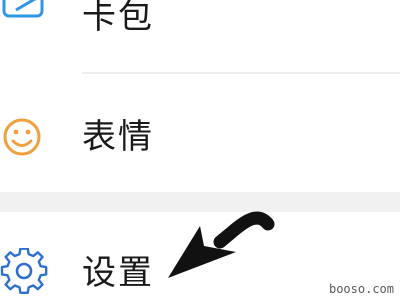 The height and width of the screenshot is (300, 400). Describe the element at coordinates (118, 137) in the screenshot. I see `menu-item-label: 表情` at that location.